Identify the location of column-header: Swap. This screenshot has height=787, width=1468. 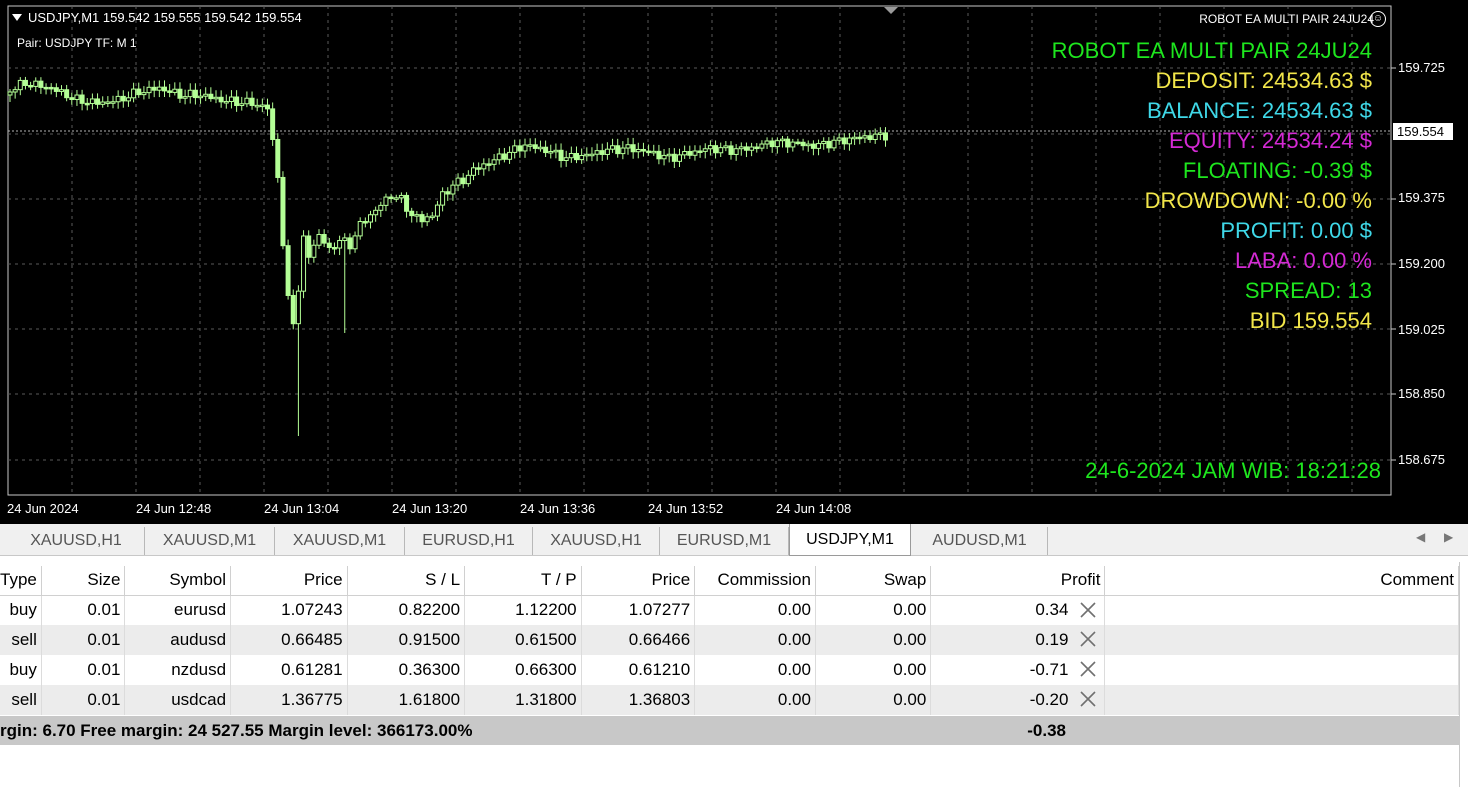
(873, 581).